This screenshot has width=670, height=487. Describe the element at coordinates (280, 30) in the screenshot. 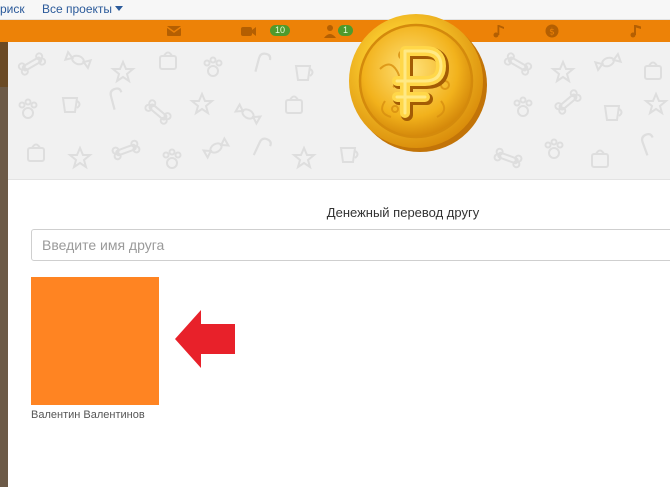

I see `notifications-badge: 10` at that location.